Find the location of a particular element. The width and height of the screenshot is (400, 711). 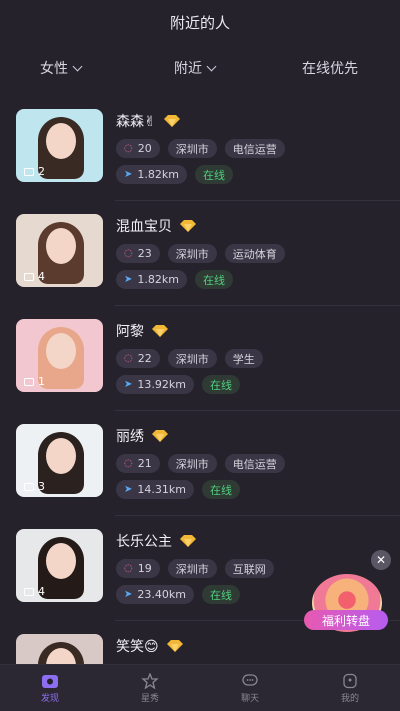

sort-filter-label: 在线优先 is located at coordinates (330, 69).